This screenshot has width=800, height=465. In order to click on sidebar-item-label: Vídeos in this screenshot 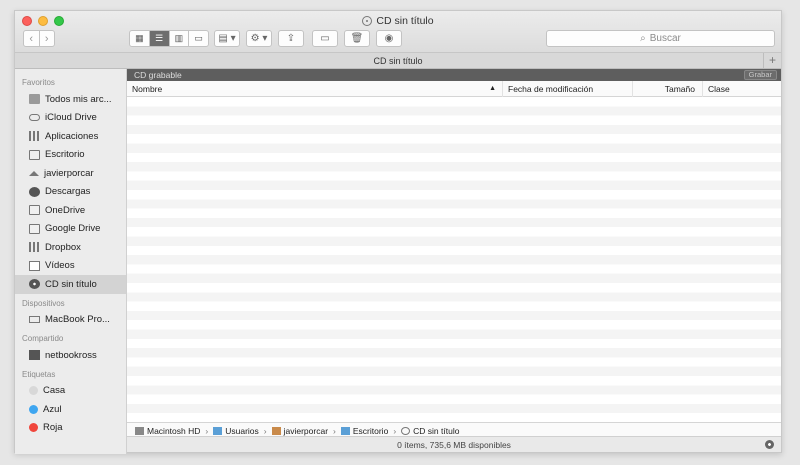, I will do `click(60, 266)`.